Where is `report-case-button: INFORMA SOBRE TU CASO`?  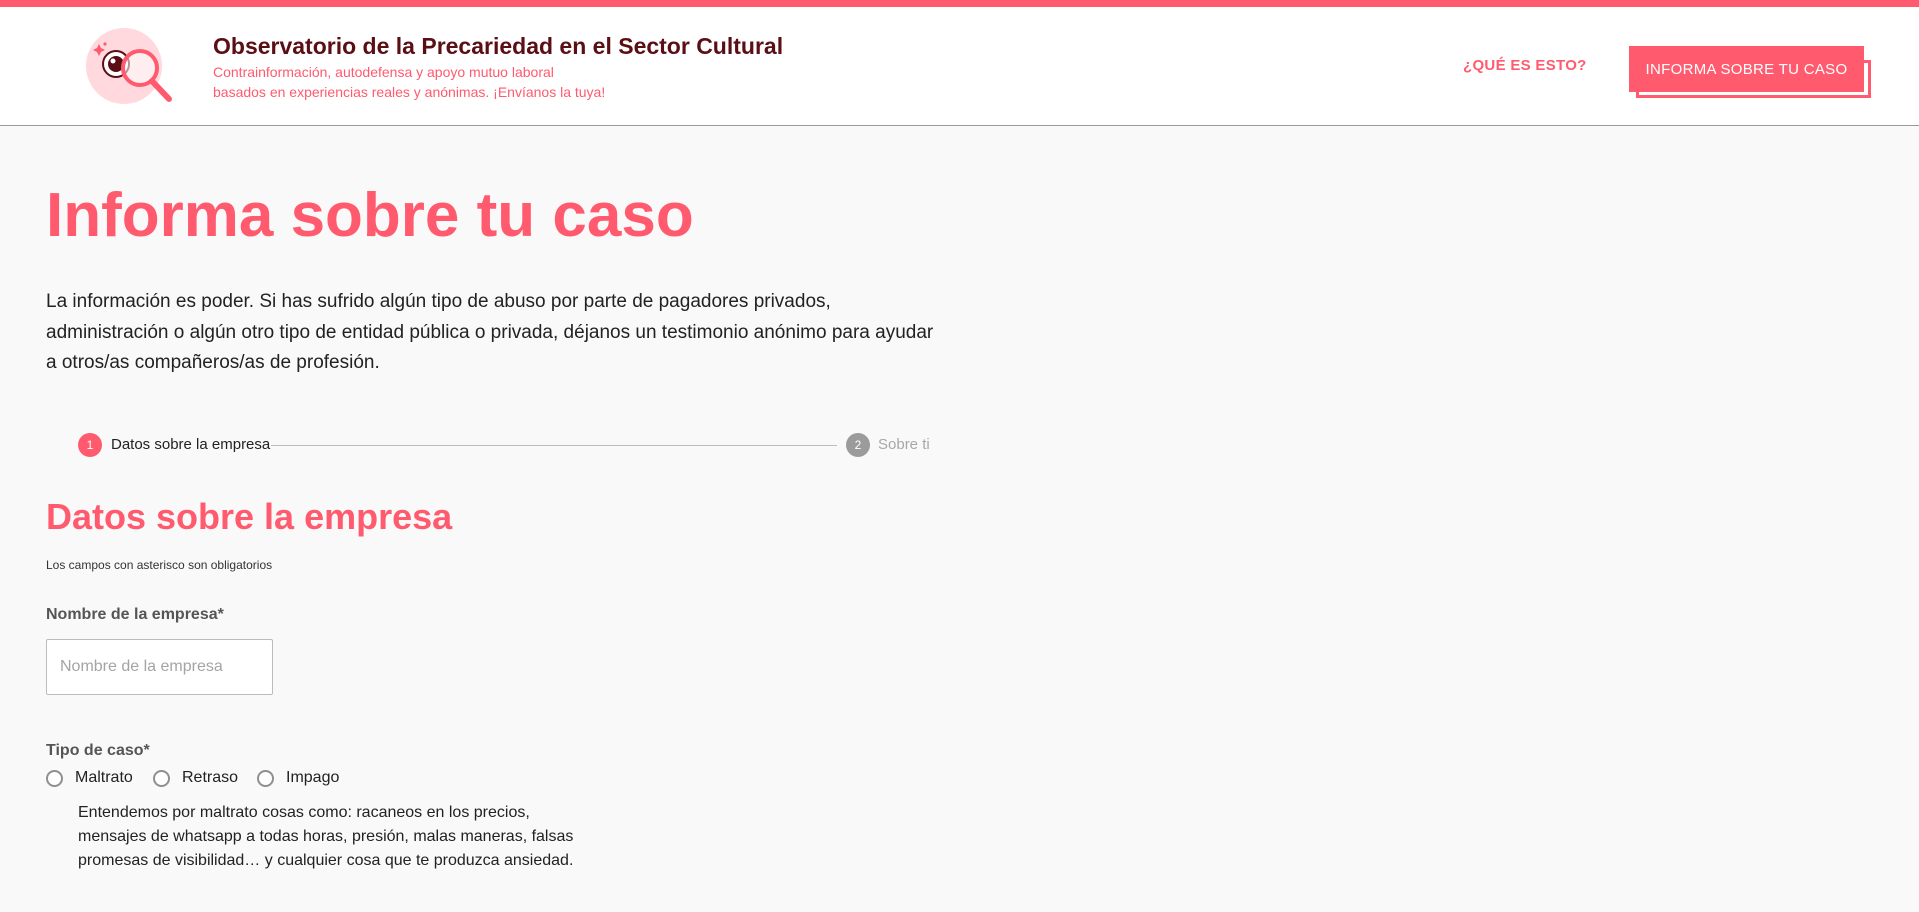
report-case-button: INFORMA SOBRE TU CASO is located at coordinates (1746, 69).